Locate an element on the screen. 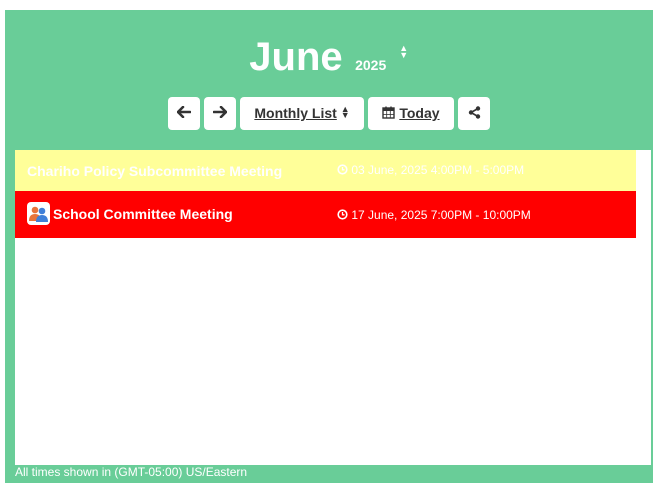  next-month-button is located at coordinates (220, 113).